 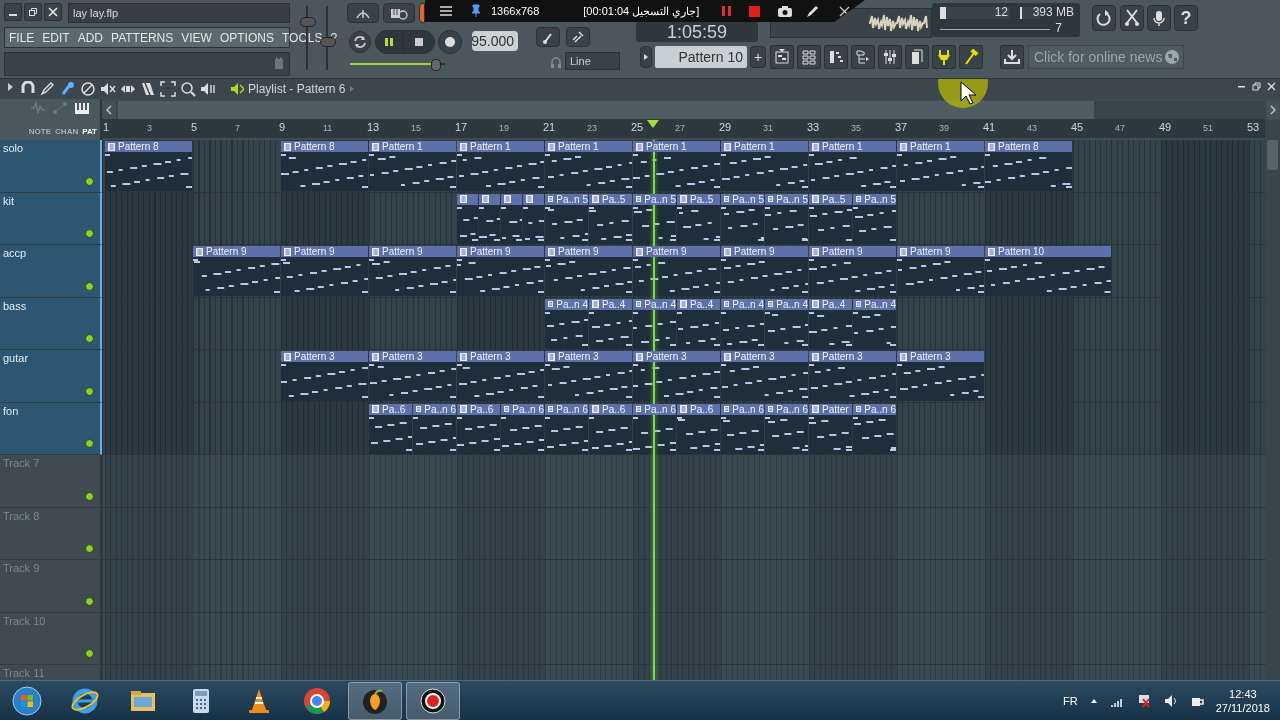 I want to click on track-header: accp, so click(x=51, y=271).